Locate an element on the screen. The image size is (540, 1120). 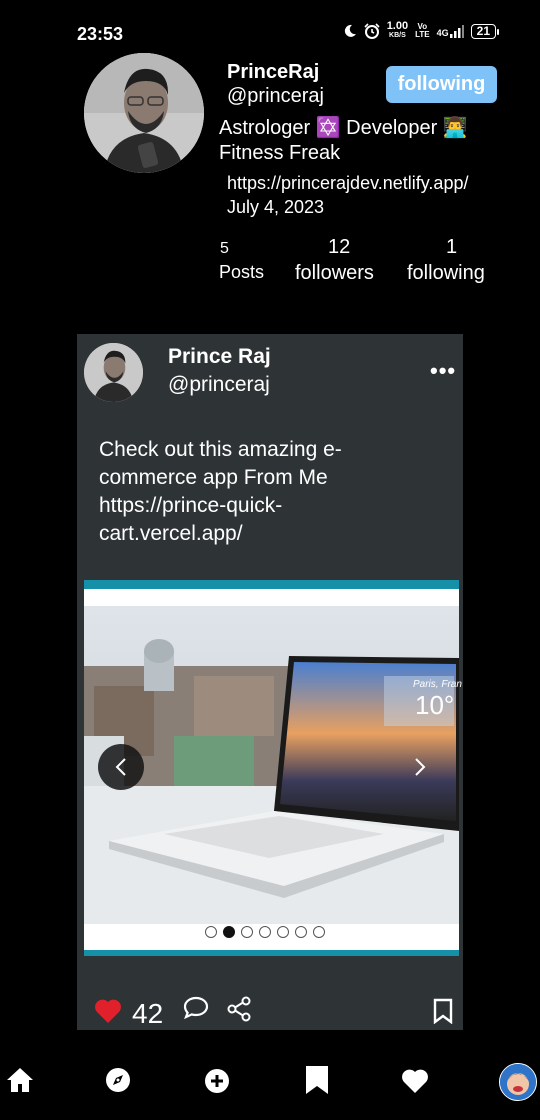
carousel-indicator is located at coordinates (265, 932).